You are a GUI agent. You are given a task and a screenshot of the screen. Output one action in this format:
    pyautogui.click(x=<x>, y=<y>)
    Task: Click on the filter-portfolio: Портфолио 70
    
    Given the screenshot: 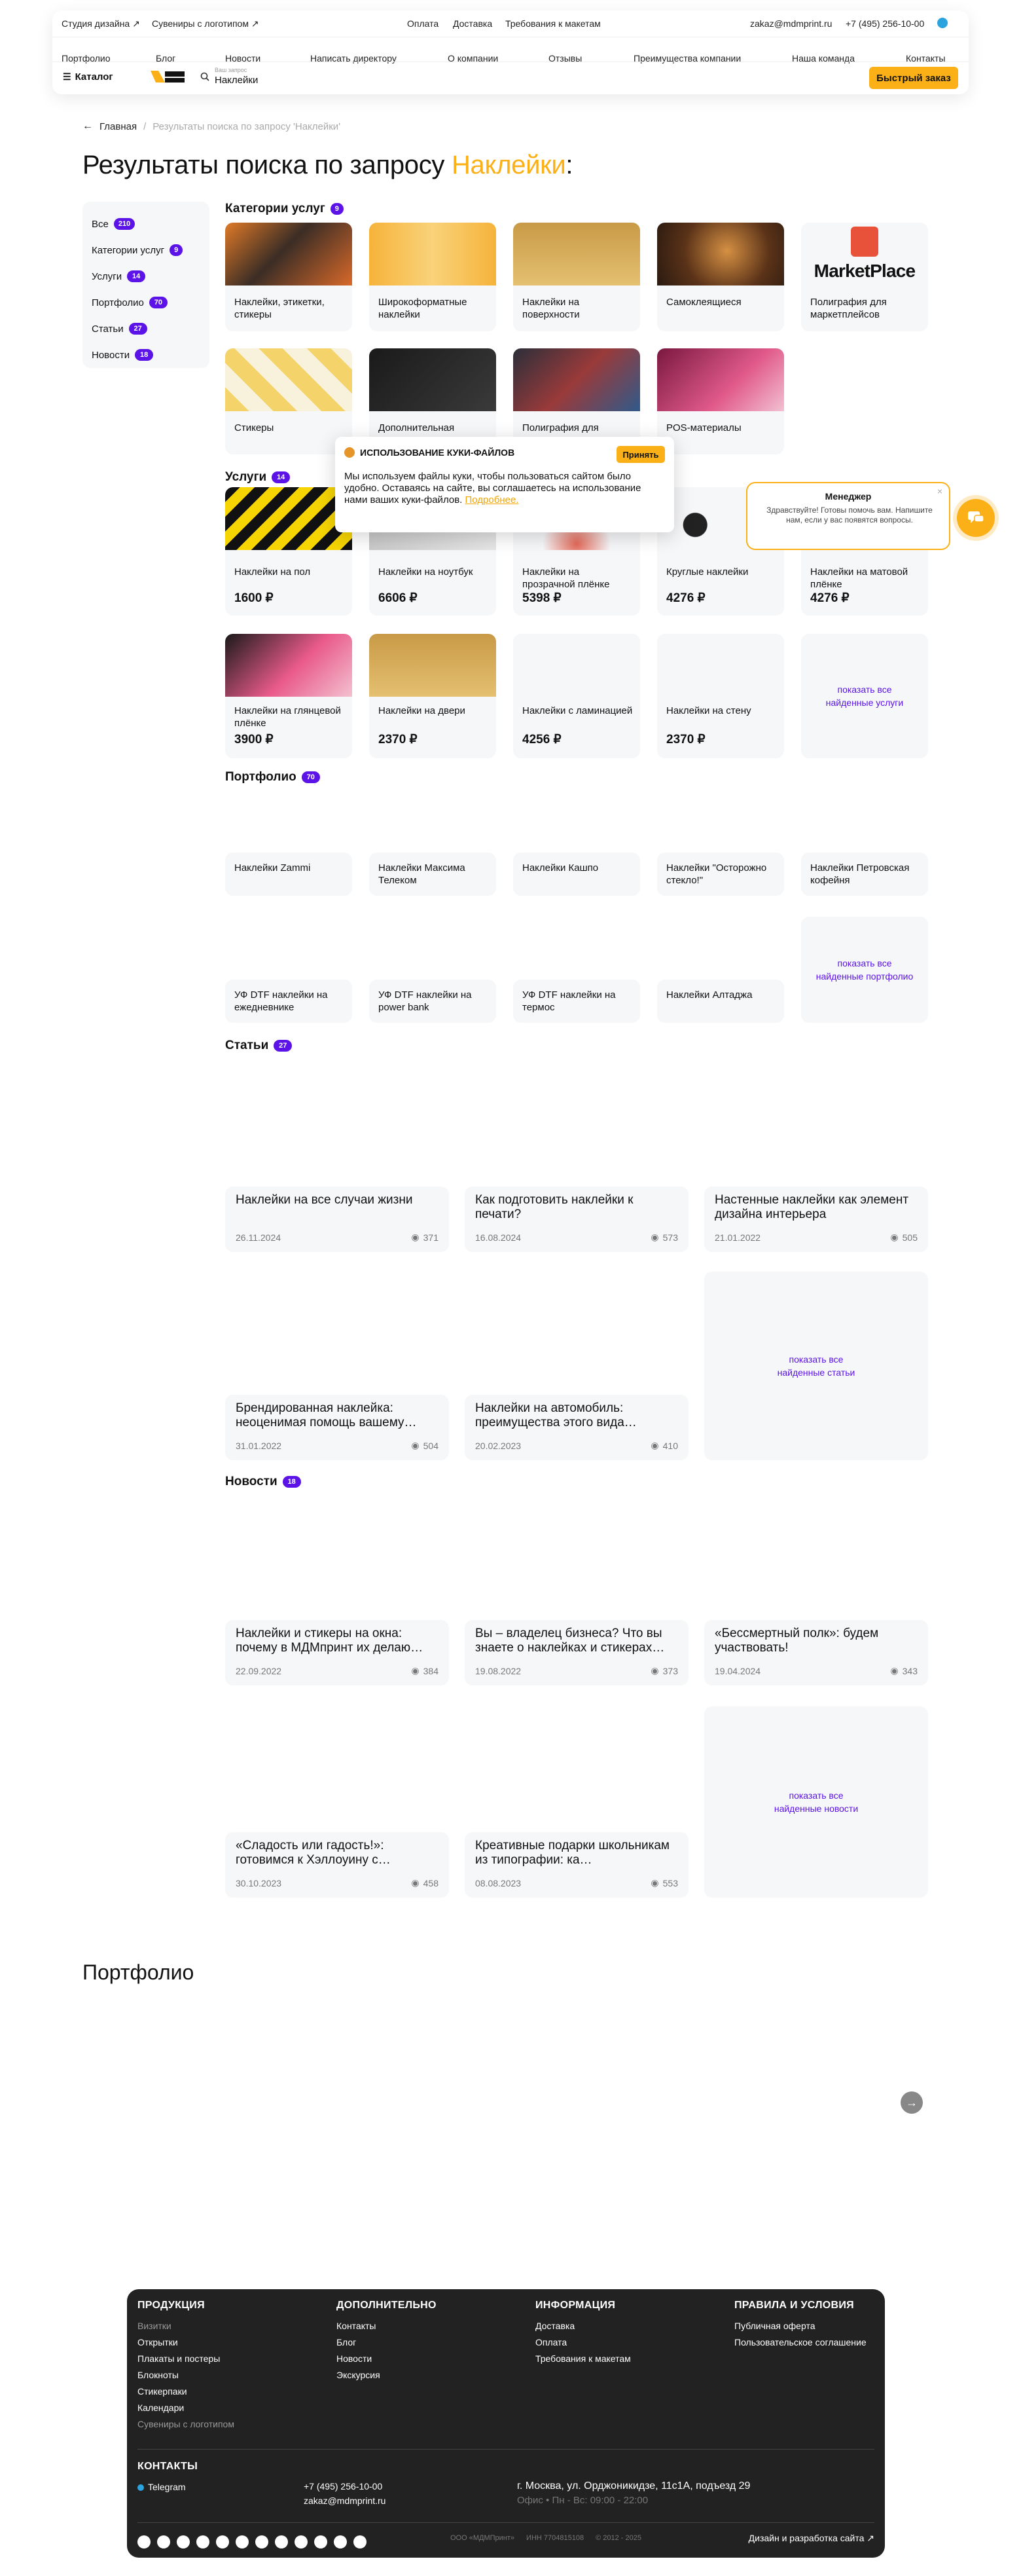 What is the action you would take?
    pyautogui.click(x=146, y=302)
    